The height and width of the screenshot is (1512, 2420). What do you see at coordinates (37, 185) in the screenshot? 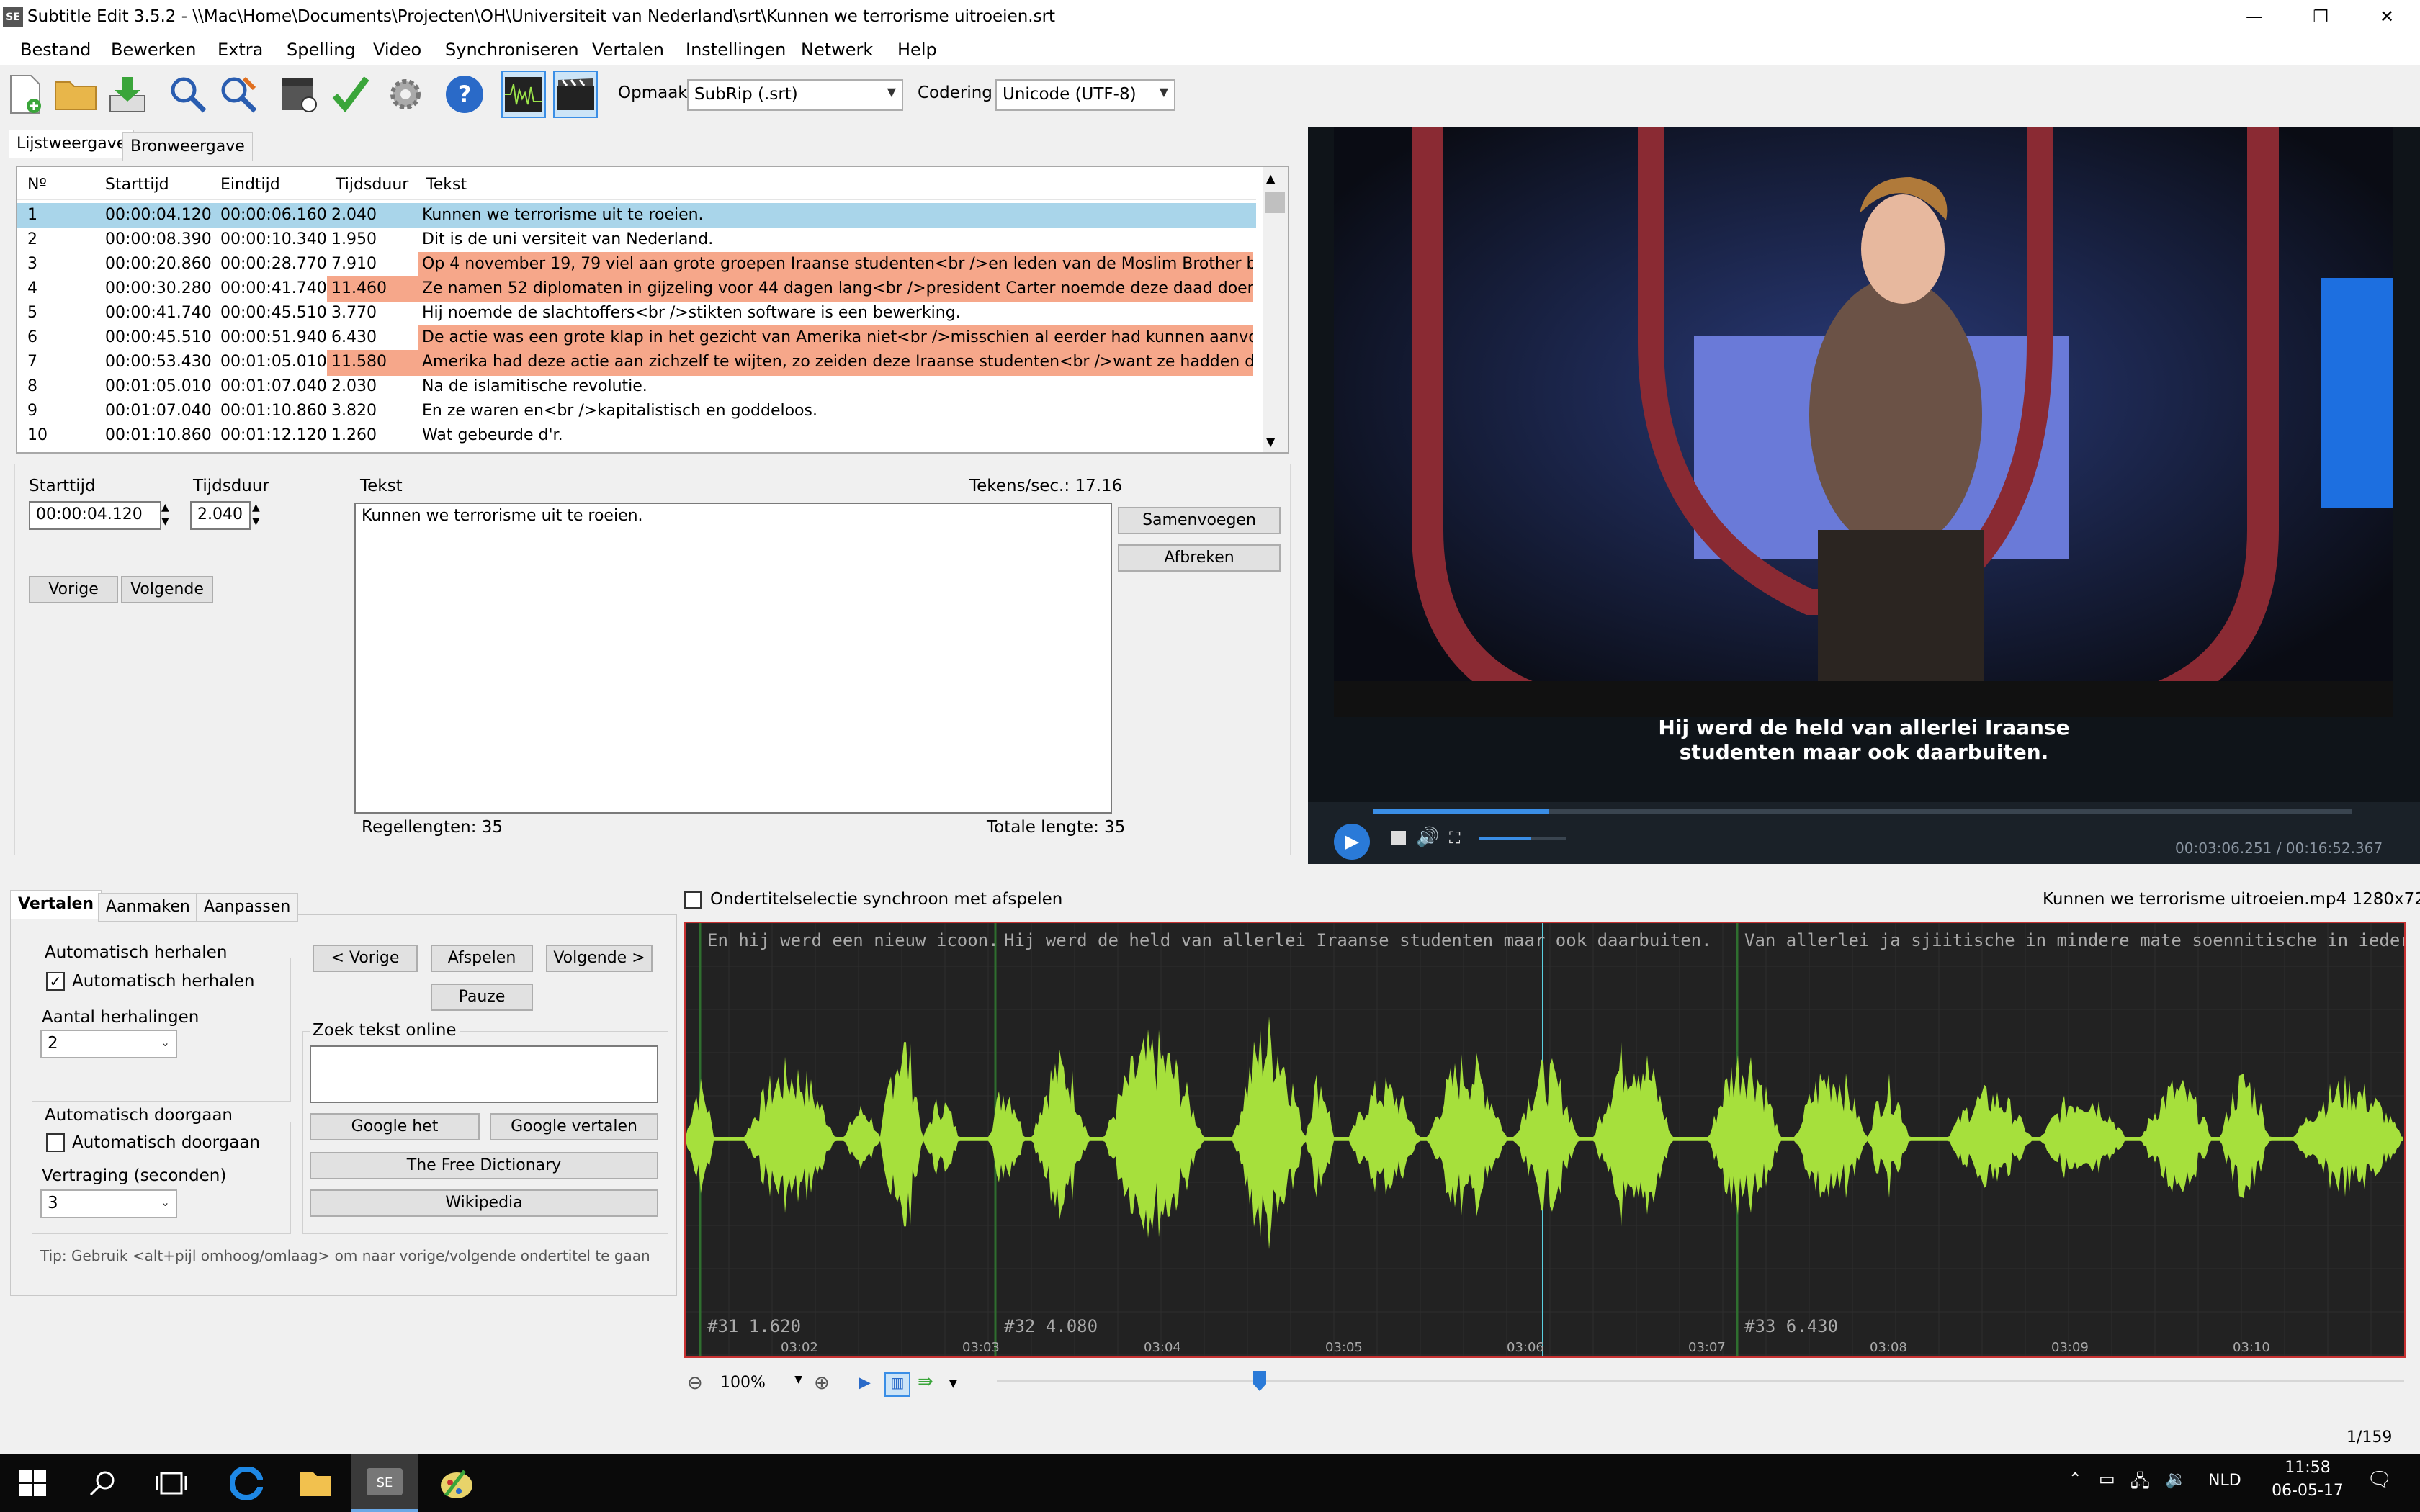
I see `column-number: Nº` at bounding box center [37, 185].